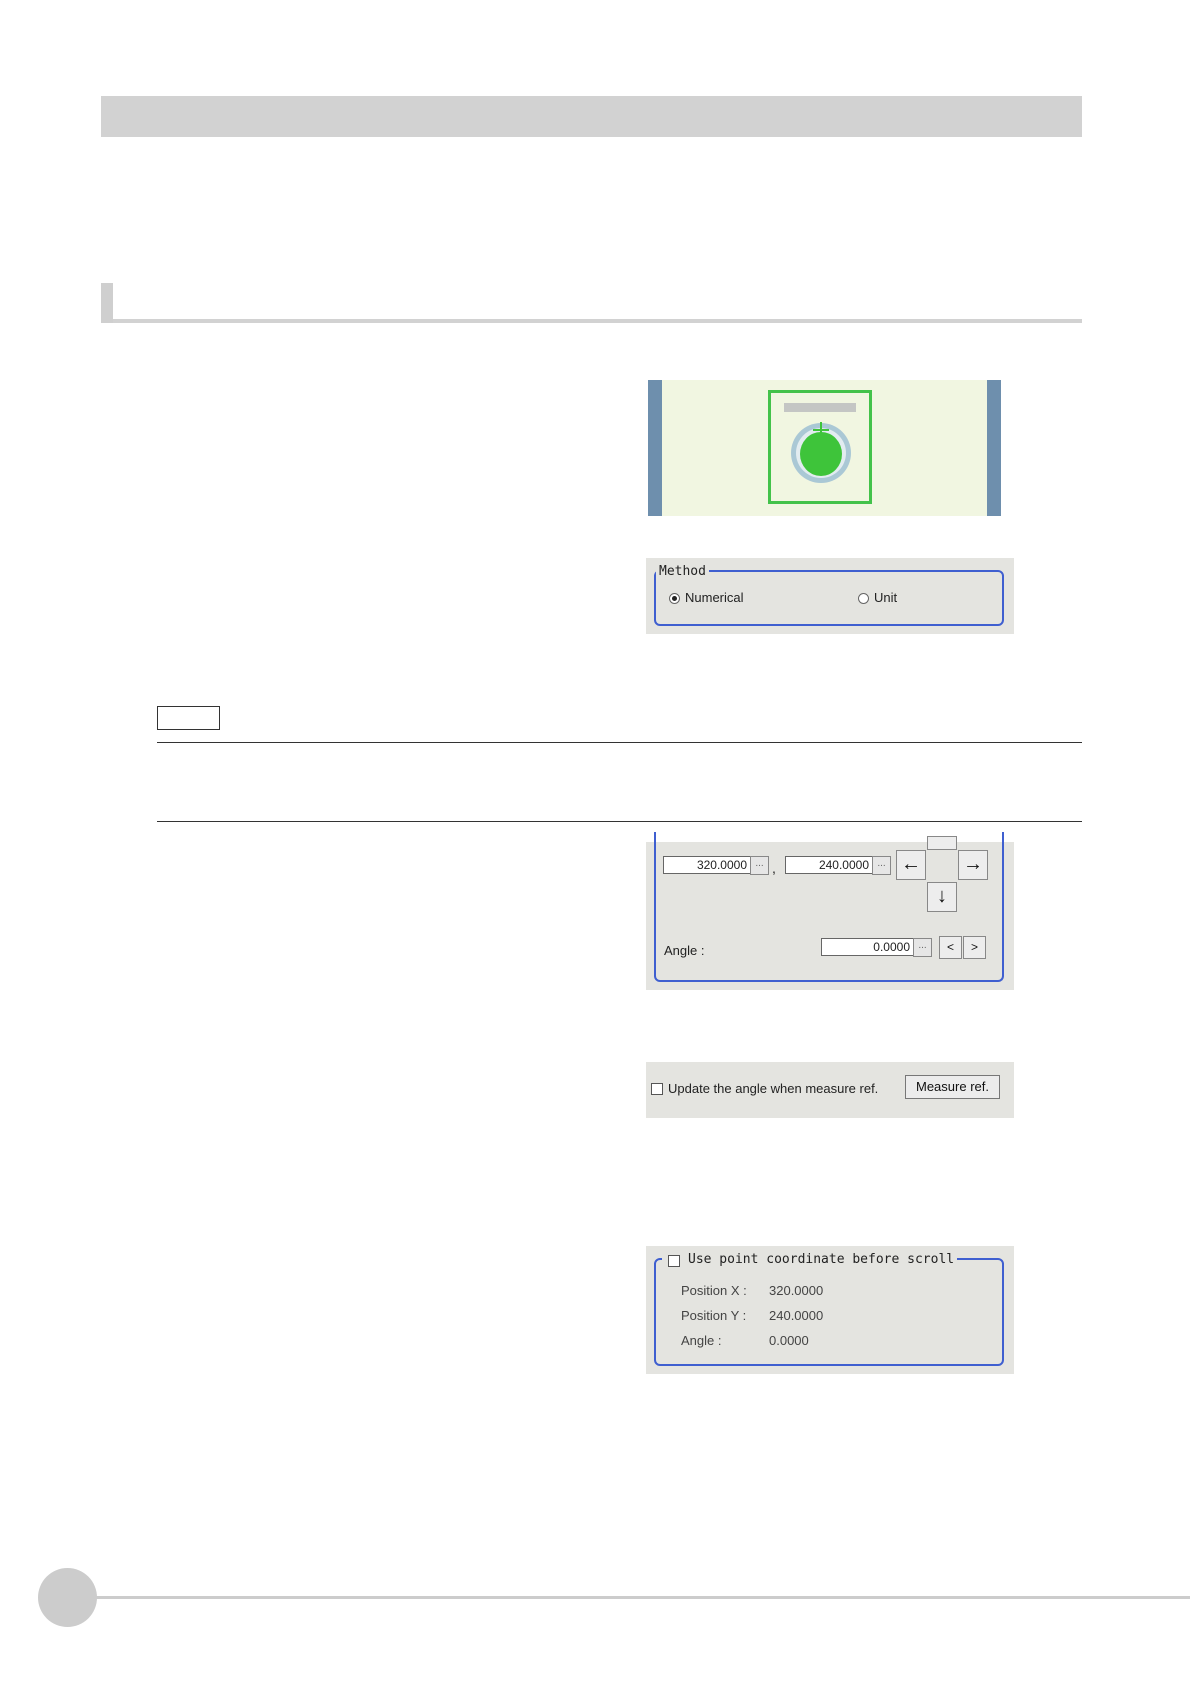  What do you see at coordinates (773, 1088) in the screenshot?
I see `update-angle-checkbox-label: Update the angle when measure ref.` at bounding box center [773, 1088].